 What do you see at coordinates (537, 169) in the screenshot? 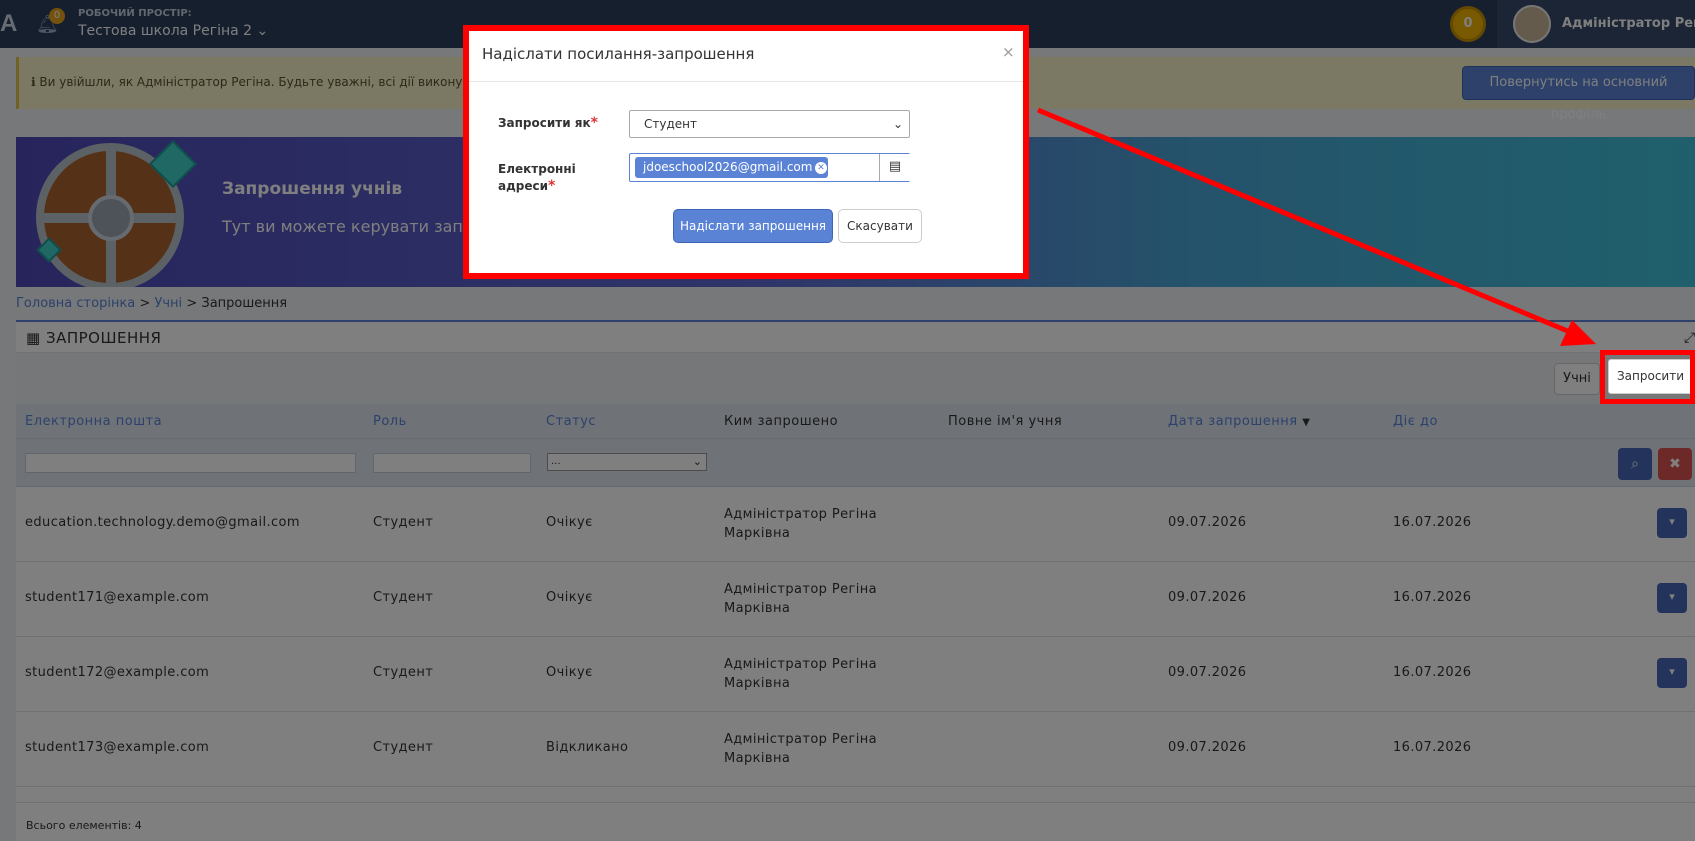
I see `emails-label-line1: Електронні` at bounding box center [537, 169].